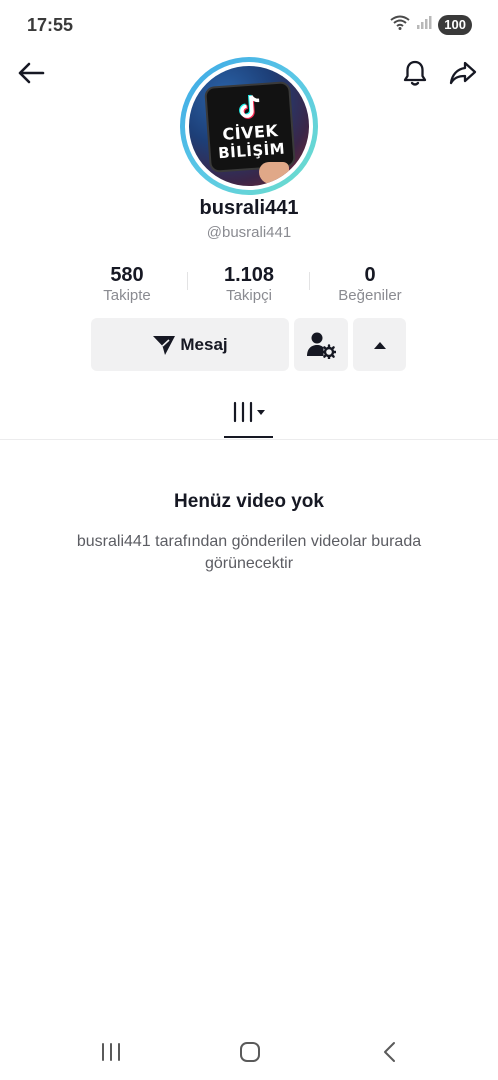  What do you see at coordinates (249, 501) in the screenshot?
I see `empty-state-title: Henüz video yok` at bounding box center [249, 501].